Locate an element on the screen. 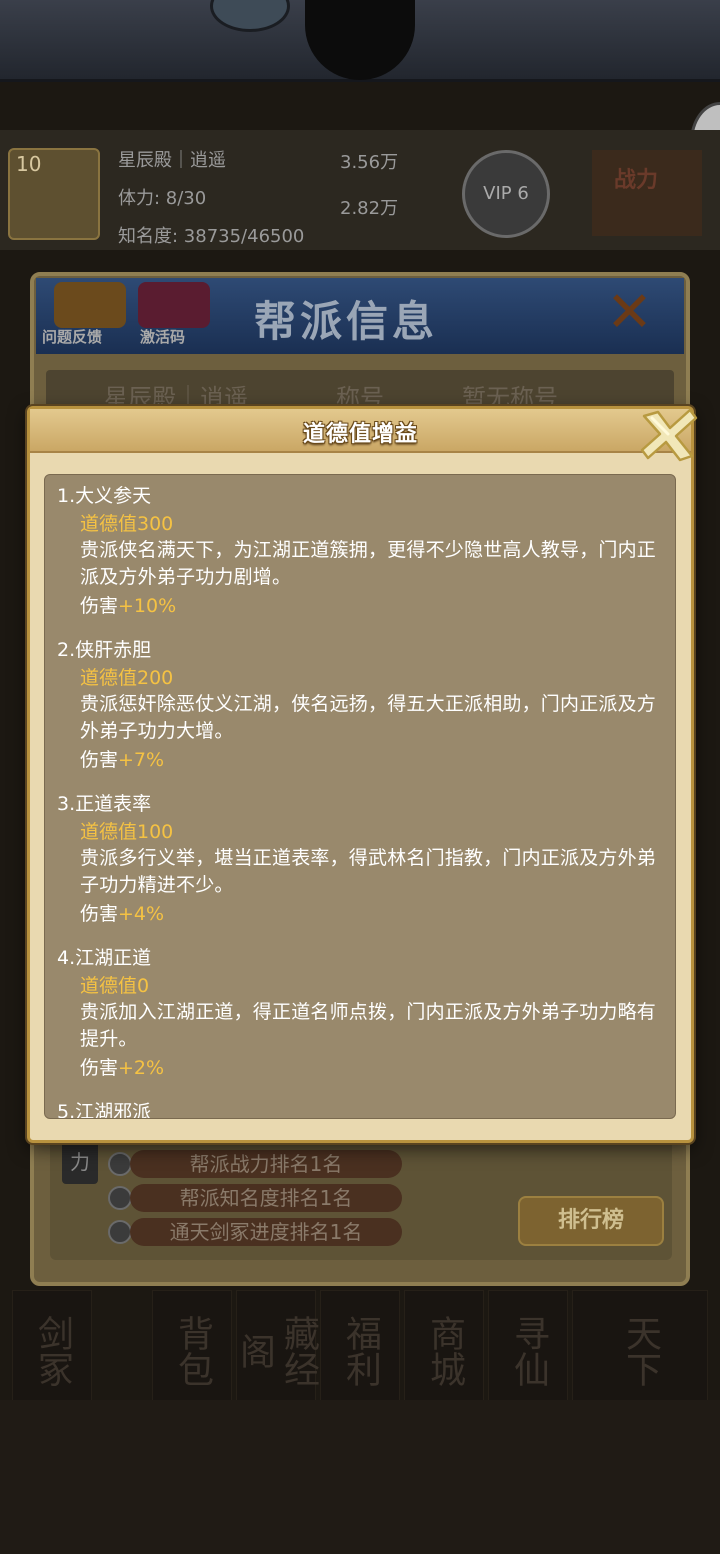  entry-description: 贵派多行义举，堪当正道表率，得武林名门指教，门内正派及方外弟子功力精进不少。 is located at coordinates (368, 871).